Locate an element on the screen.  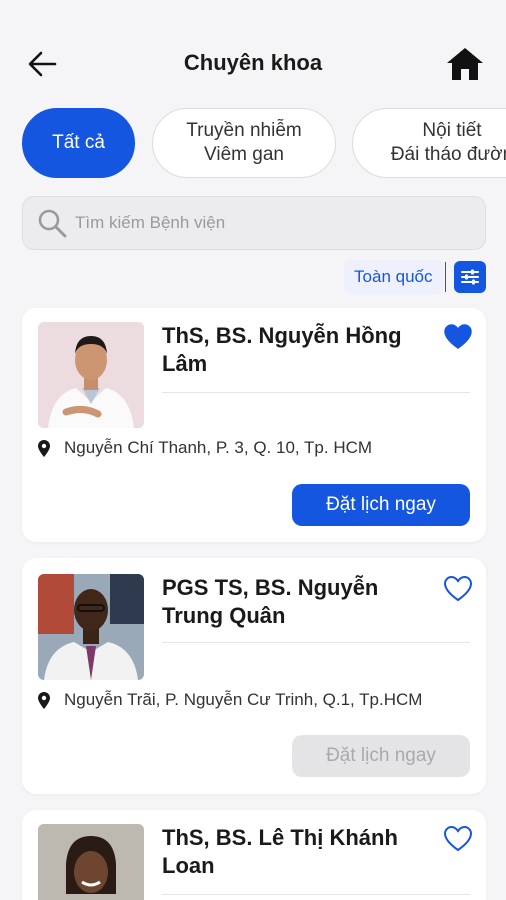
doctor-name: ThS, BS. Nguyễn Hồng Lâm is located at coordinates (282, 349).